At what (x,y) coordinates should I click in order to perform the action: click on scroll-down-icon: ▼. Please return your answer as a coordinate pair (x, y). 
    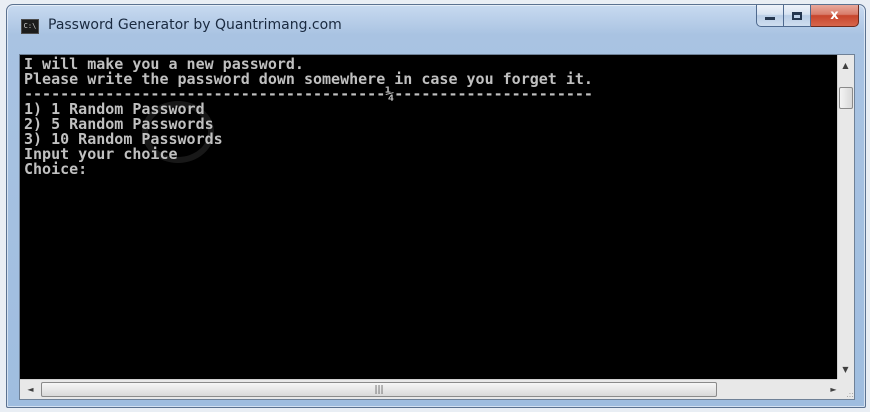
    Looking at the image, I should click on (845, 369).